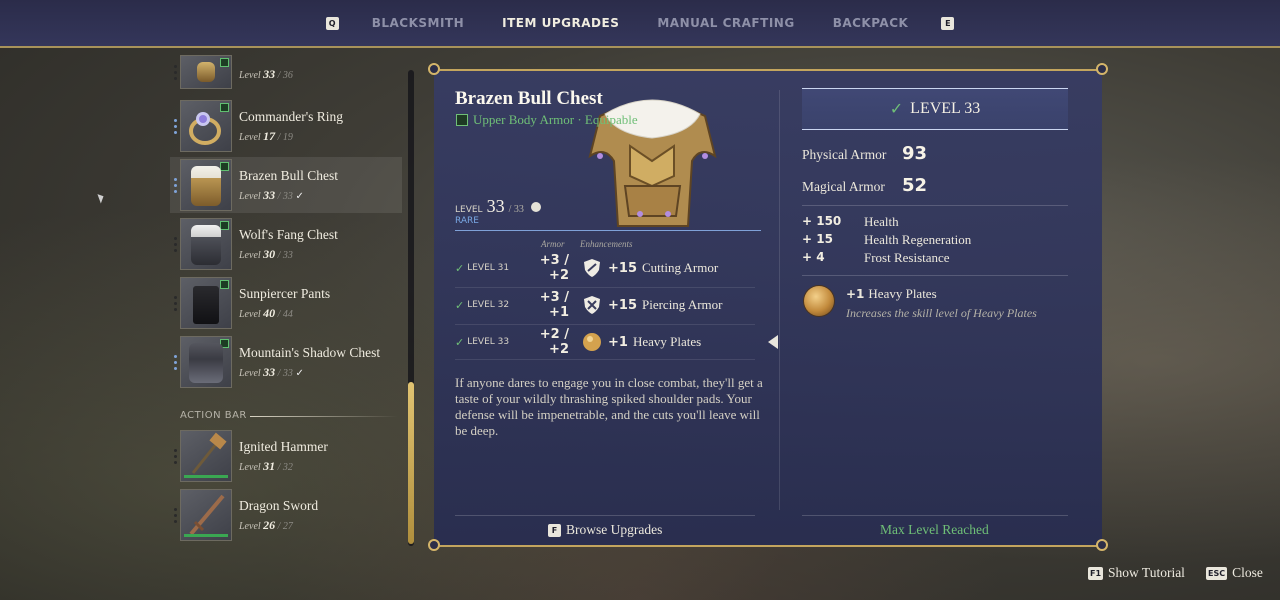 This screenshot has height=600, width=1280. Describe the element at coordinates (411, 463) in the screenshot. I see `scrollbar-thumb` at that location.